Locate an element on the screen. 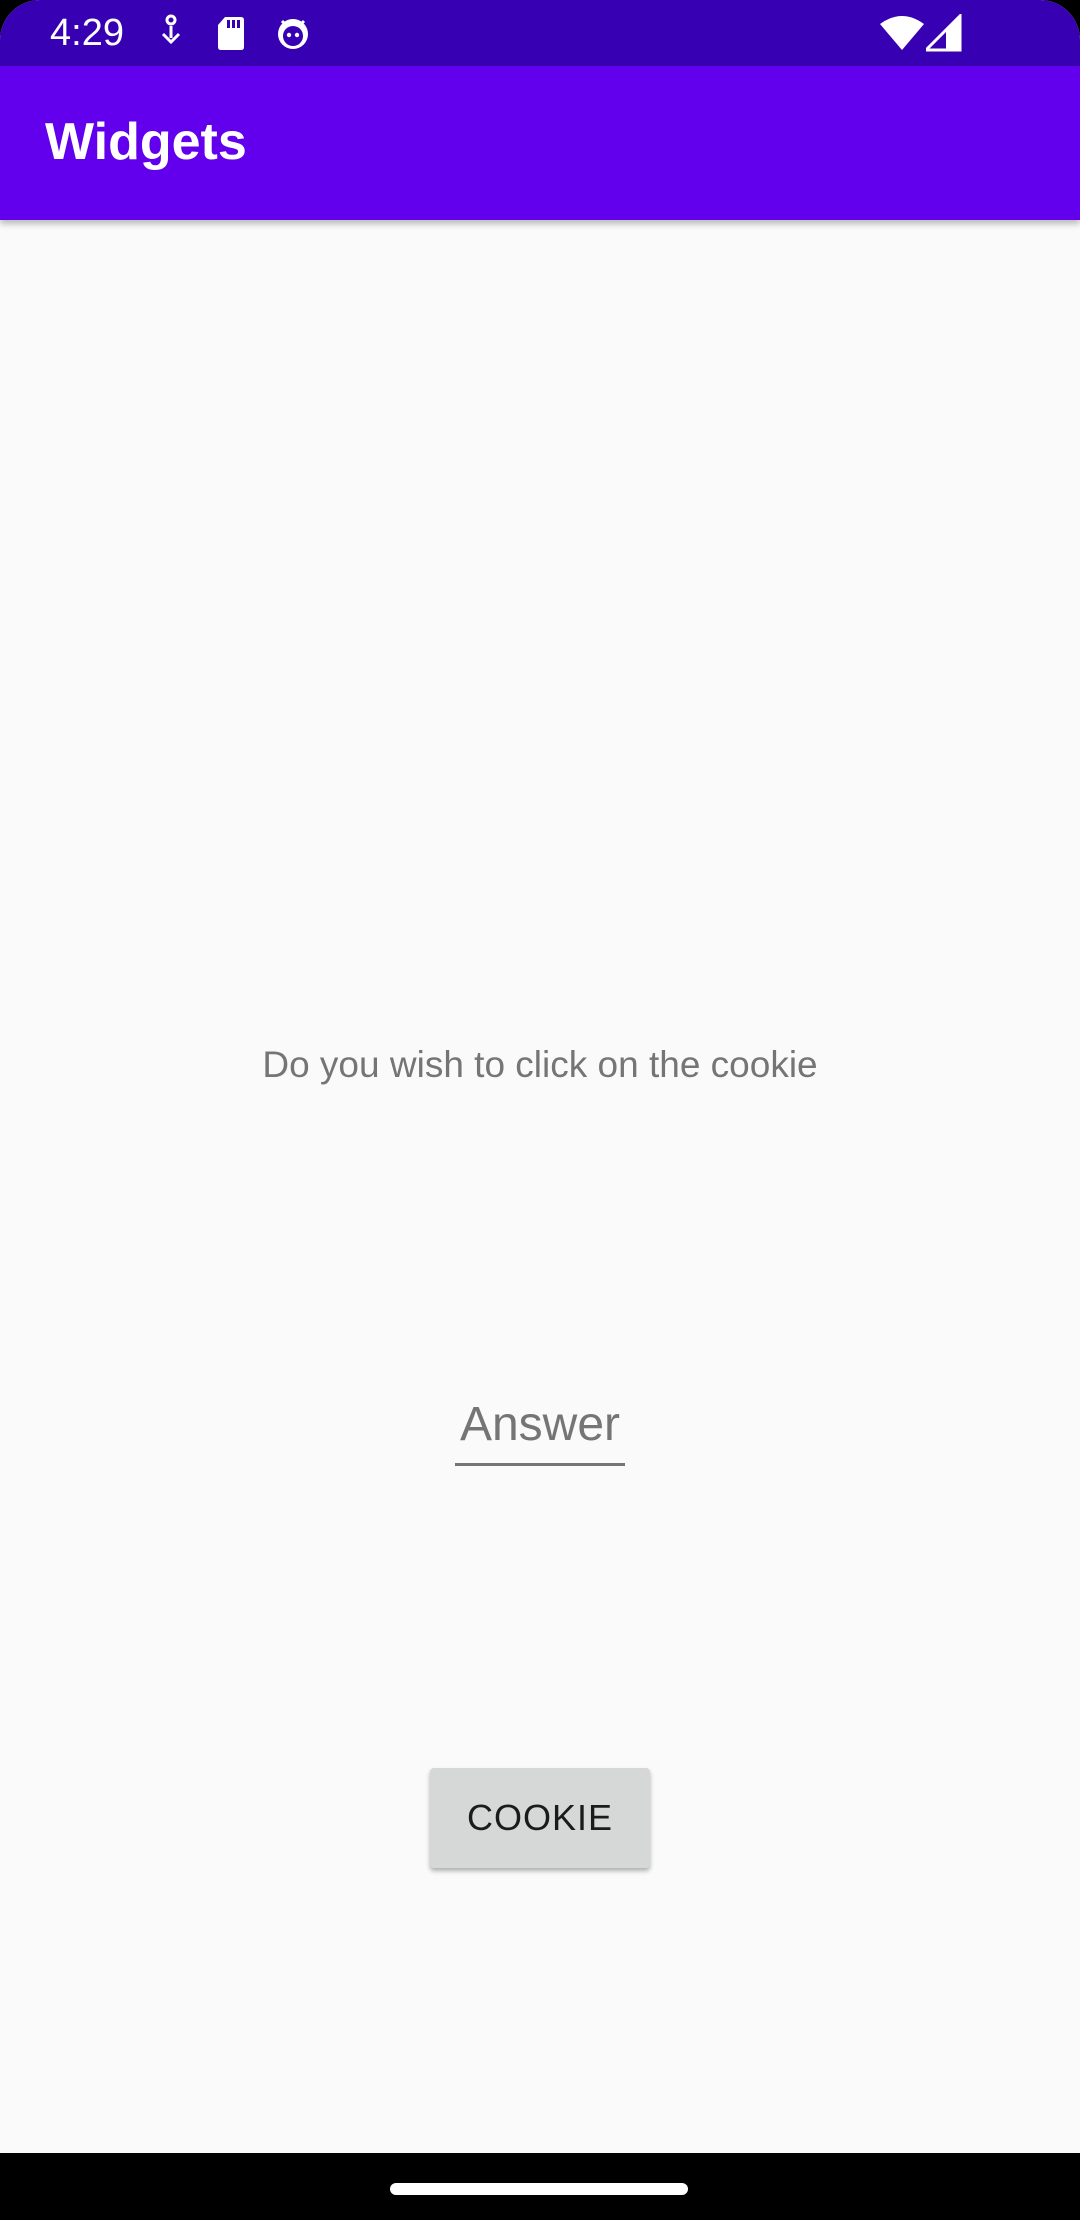 This screenshot has width=1080, height=2220. answer-input is located at coordinates (540, 1424).